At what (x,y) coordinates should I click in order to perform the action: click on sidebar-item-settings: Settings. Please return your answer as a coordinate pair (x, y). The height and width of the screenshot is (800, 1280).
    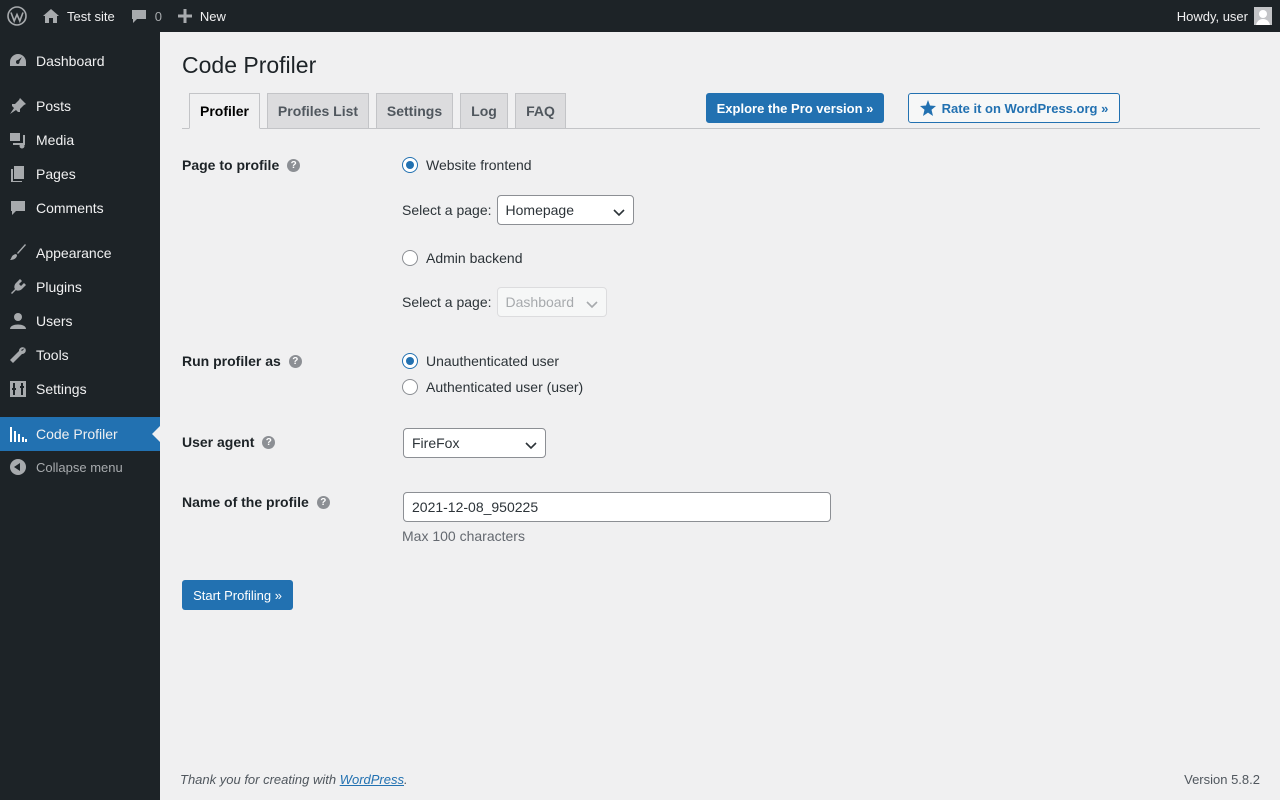
    Looking at the image, I should click on (80, 389).